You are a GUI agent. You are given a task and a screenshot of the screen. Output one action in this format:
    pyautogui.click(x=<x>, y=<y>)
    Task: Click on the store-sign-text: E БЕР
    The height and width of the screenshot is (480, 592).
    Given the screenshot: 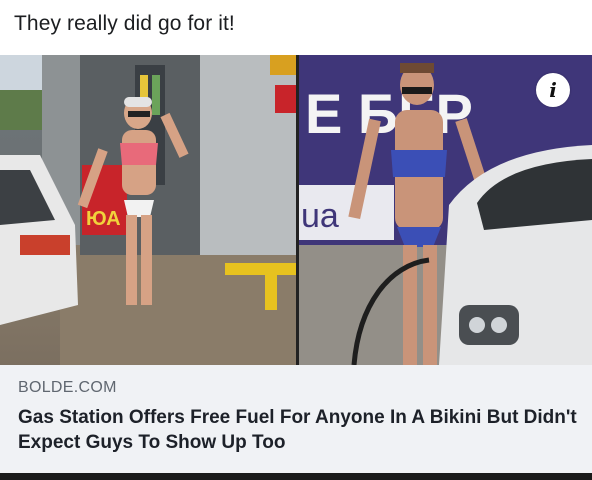 What is the action you would take?
    pyautogui.click(x=389, y=113)
    